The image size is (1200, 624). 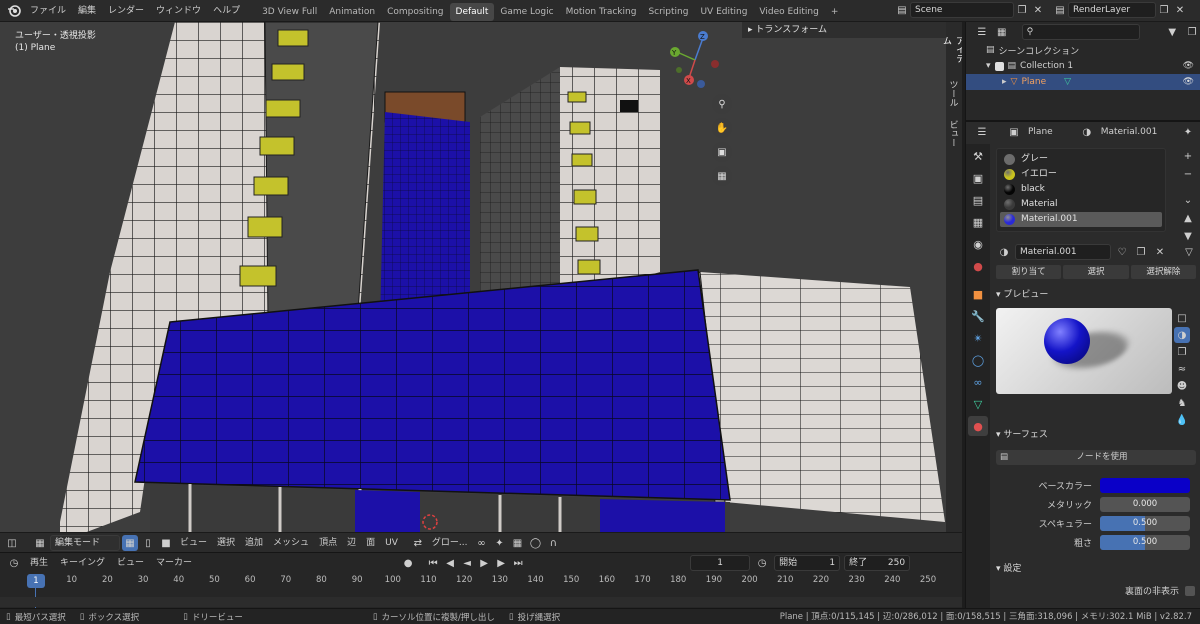 What do you see at coordinates (130, 543) in the screenshot?
I see `vertex-select-icon: ▦` at bounding box center [130, 543].